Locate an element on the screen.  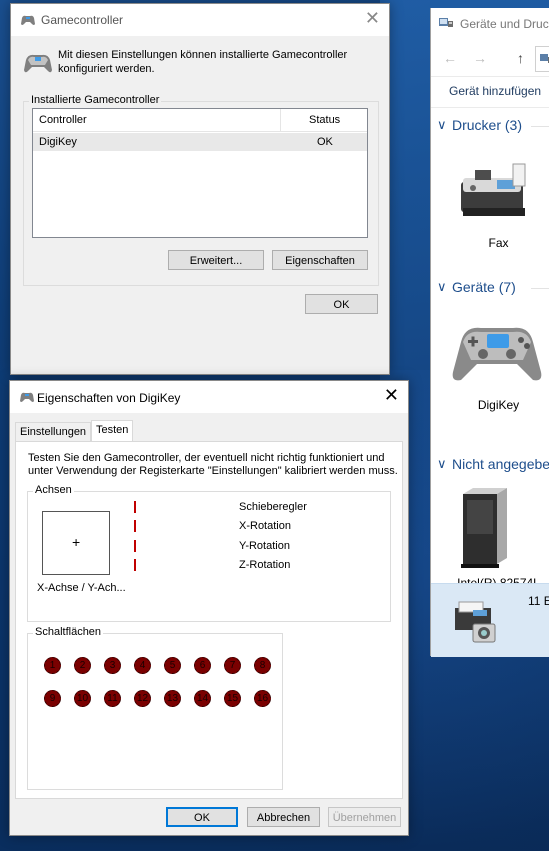
xy-crosshair: + is located at coordinates (76, 542).